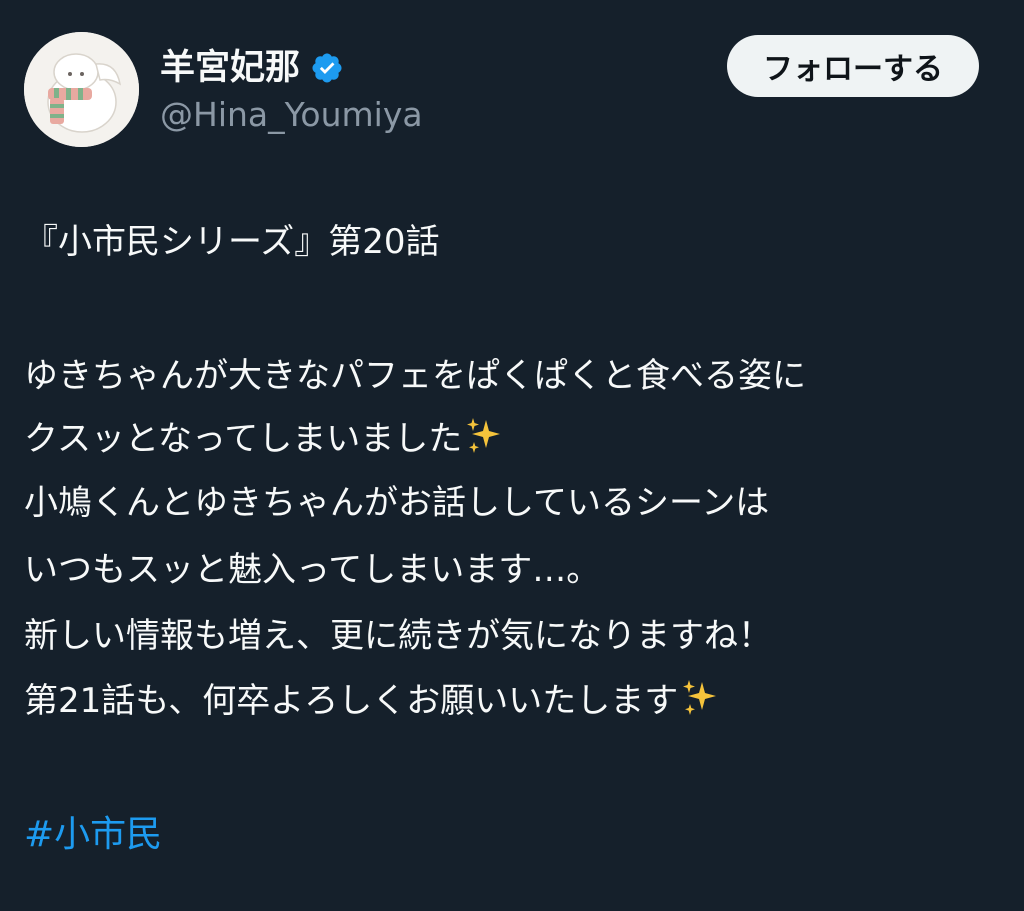  I want to click on tweet-line-2-text: クスッとなってしまいました, so click(243, 439).